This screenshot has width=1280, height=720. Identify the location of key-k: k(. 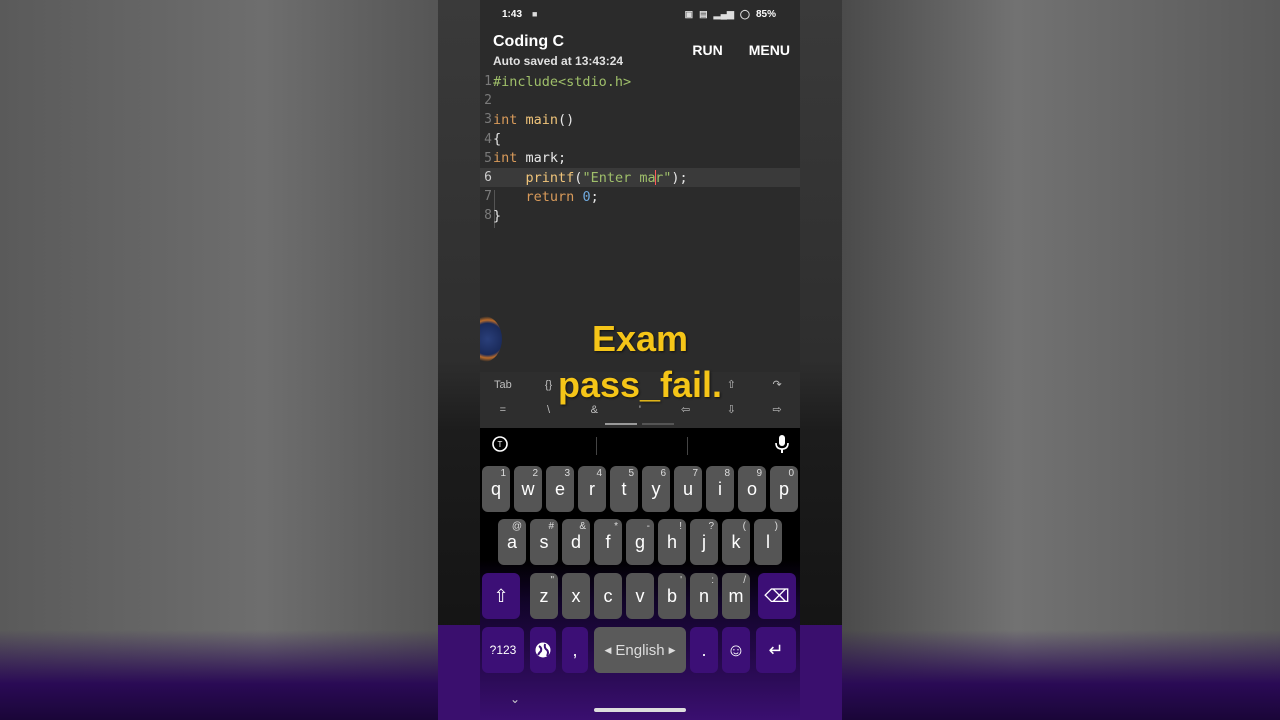
(736, 542).